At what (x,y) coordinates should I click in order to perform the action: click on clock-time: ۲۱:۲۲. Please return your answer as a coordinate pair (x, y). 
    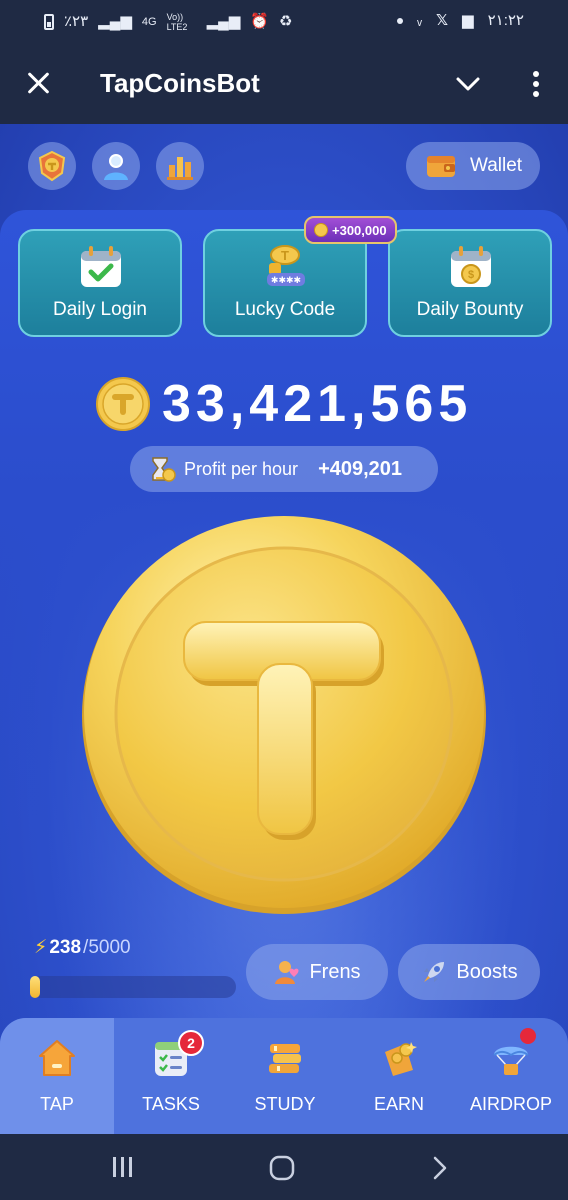
    Looking at the image, I should click on (505, 20).